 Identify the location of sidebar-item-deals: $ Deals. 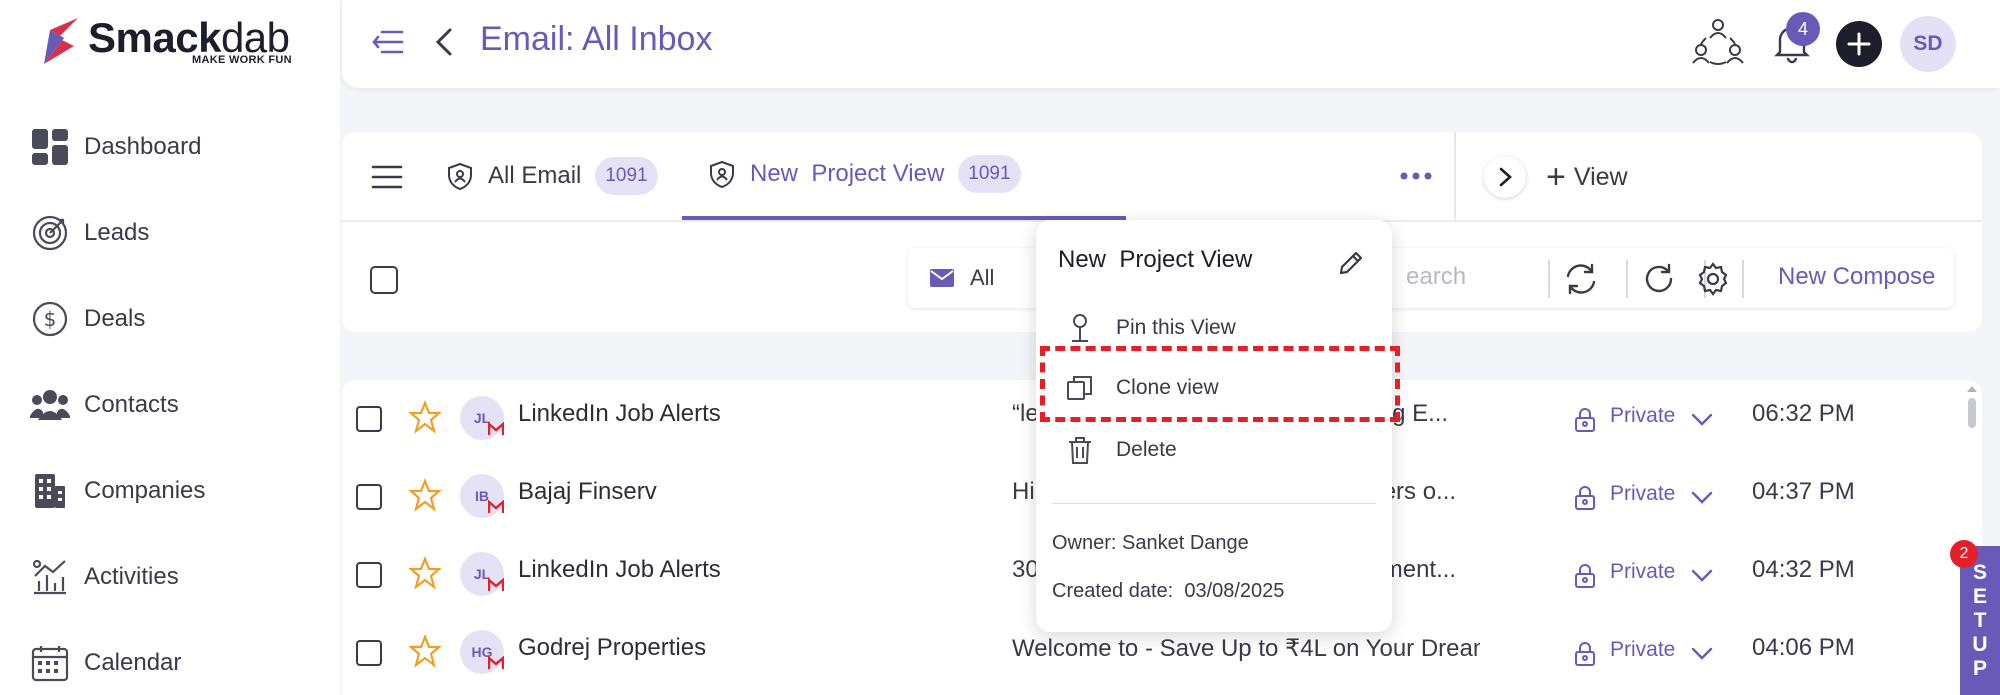
(175, 319).